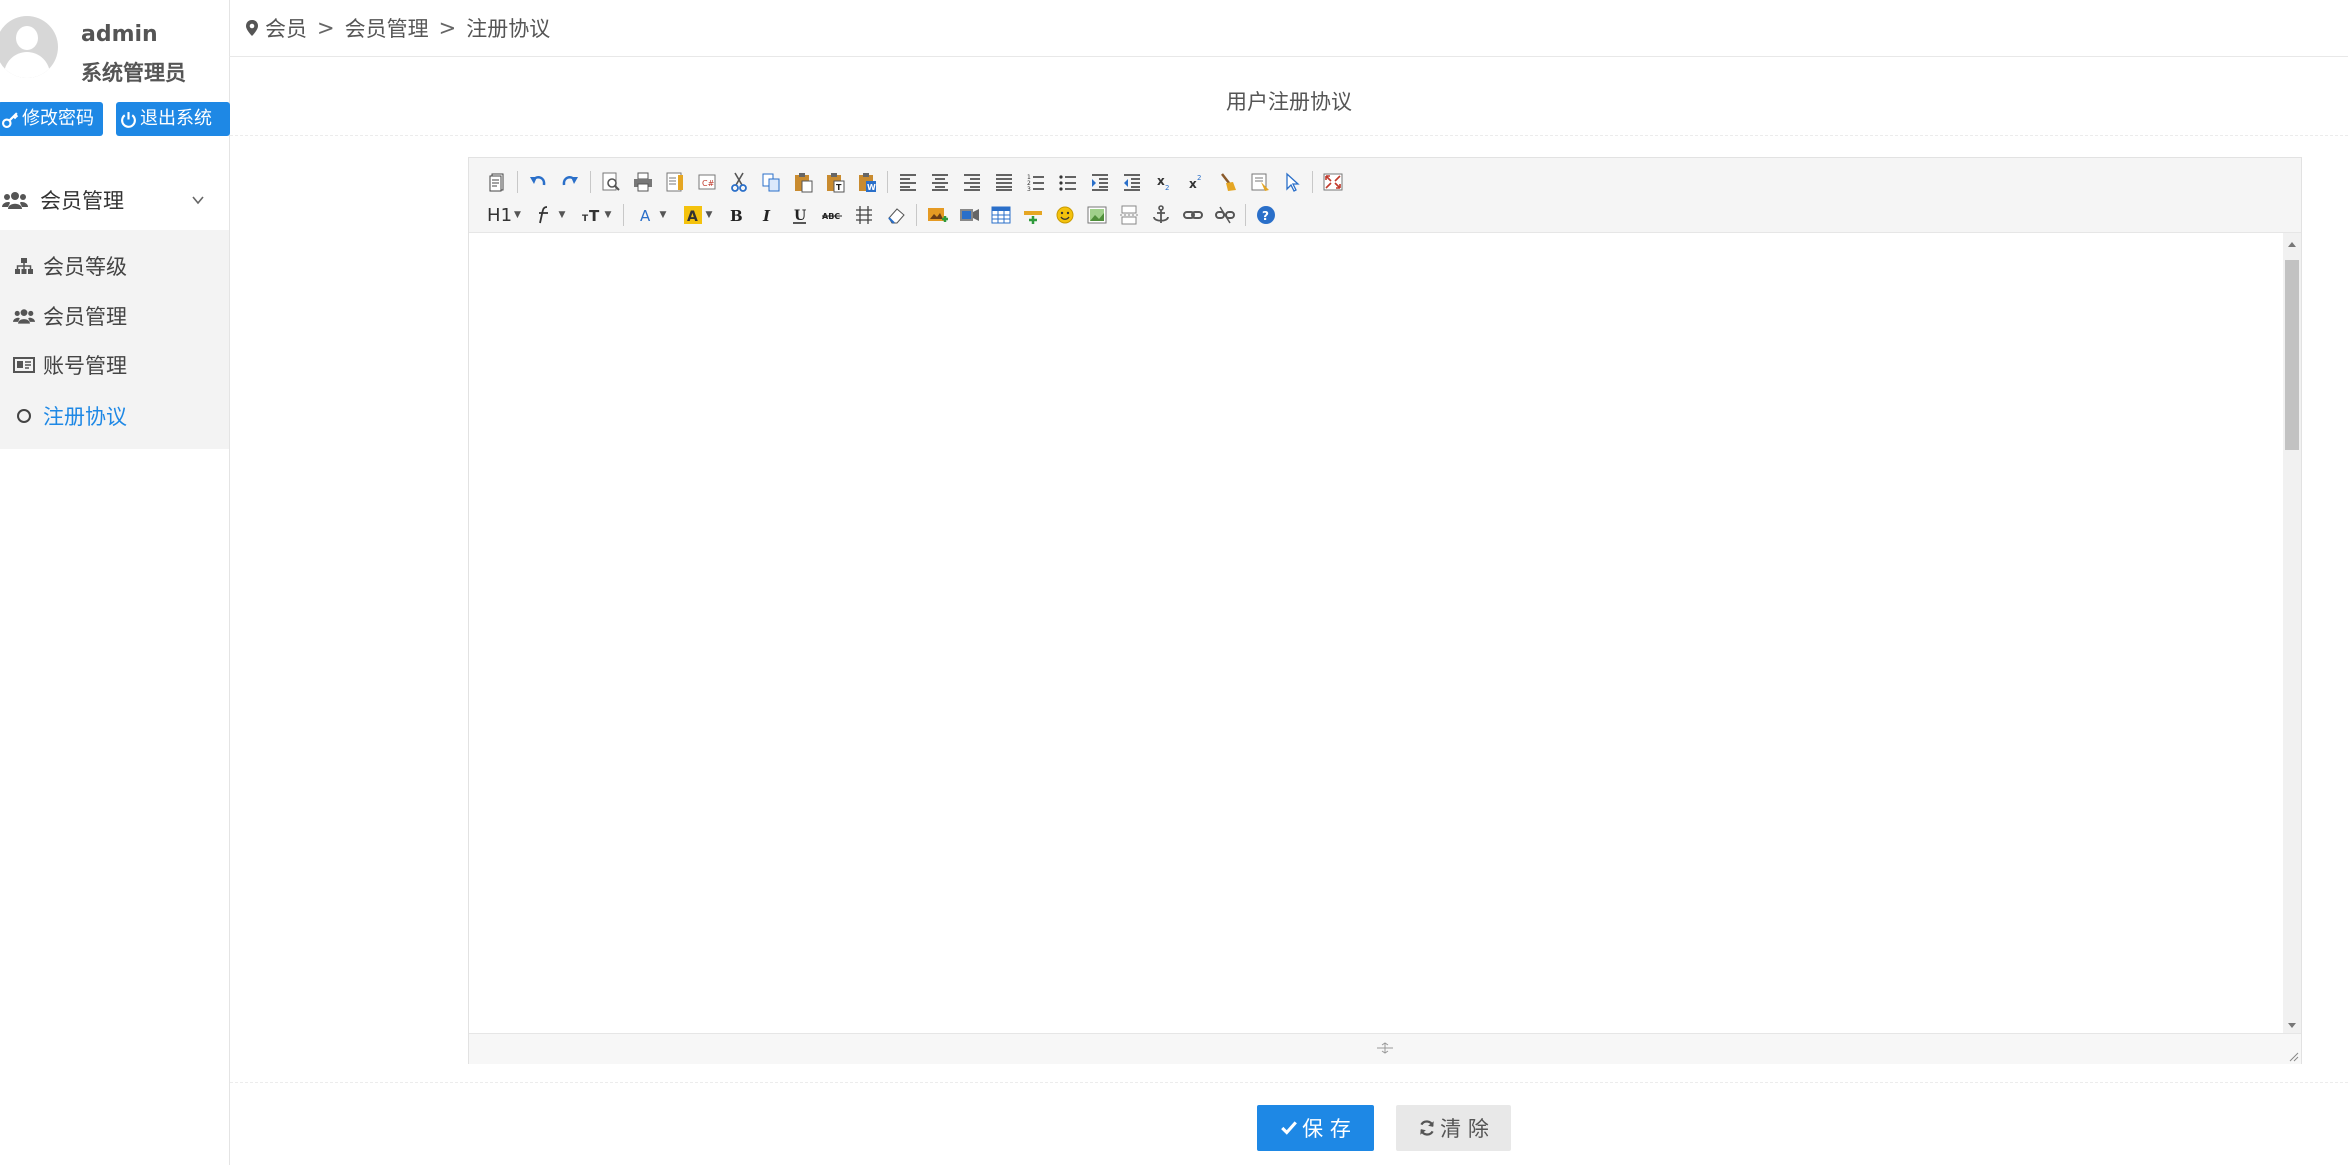 Image resolution: width=2348 pixels, height=1165 pixels. What do you see at coordinates (1033, 215) in the screenshot?
I see `horizontal-rule-icon` at bounding box center [1033, 215].